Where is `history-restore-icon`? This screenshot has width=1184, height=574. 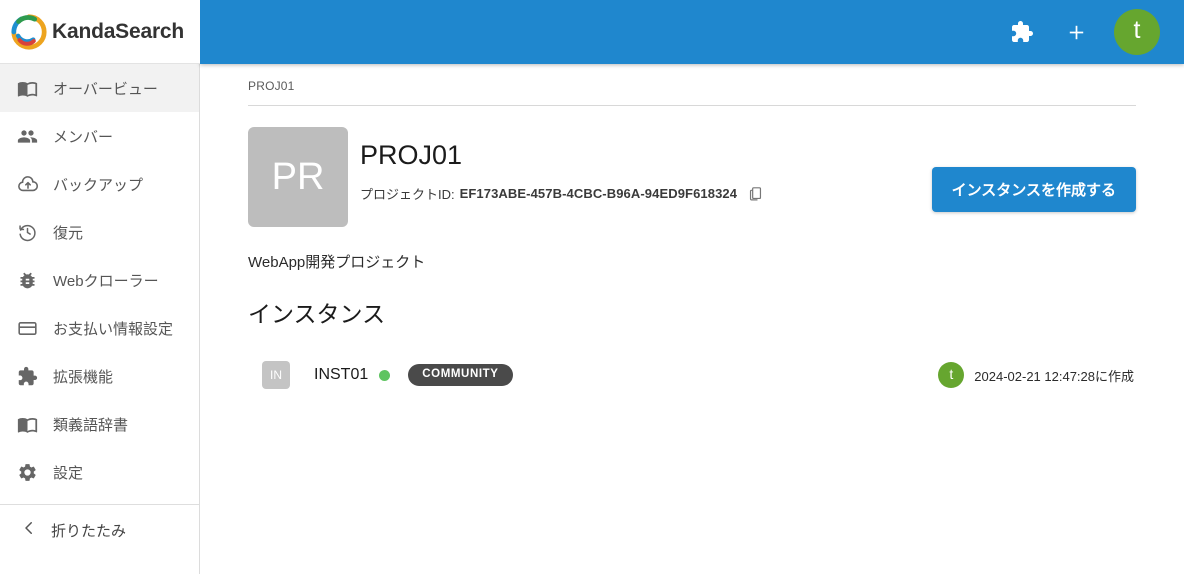 history-restore-icon is located at coordinates (30, 232).